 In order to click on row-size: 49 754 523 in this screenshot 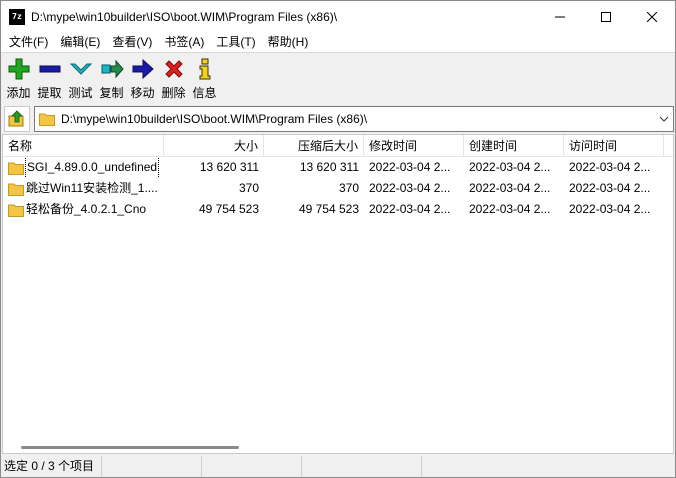, I will do `click(228, 209)`.